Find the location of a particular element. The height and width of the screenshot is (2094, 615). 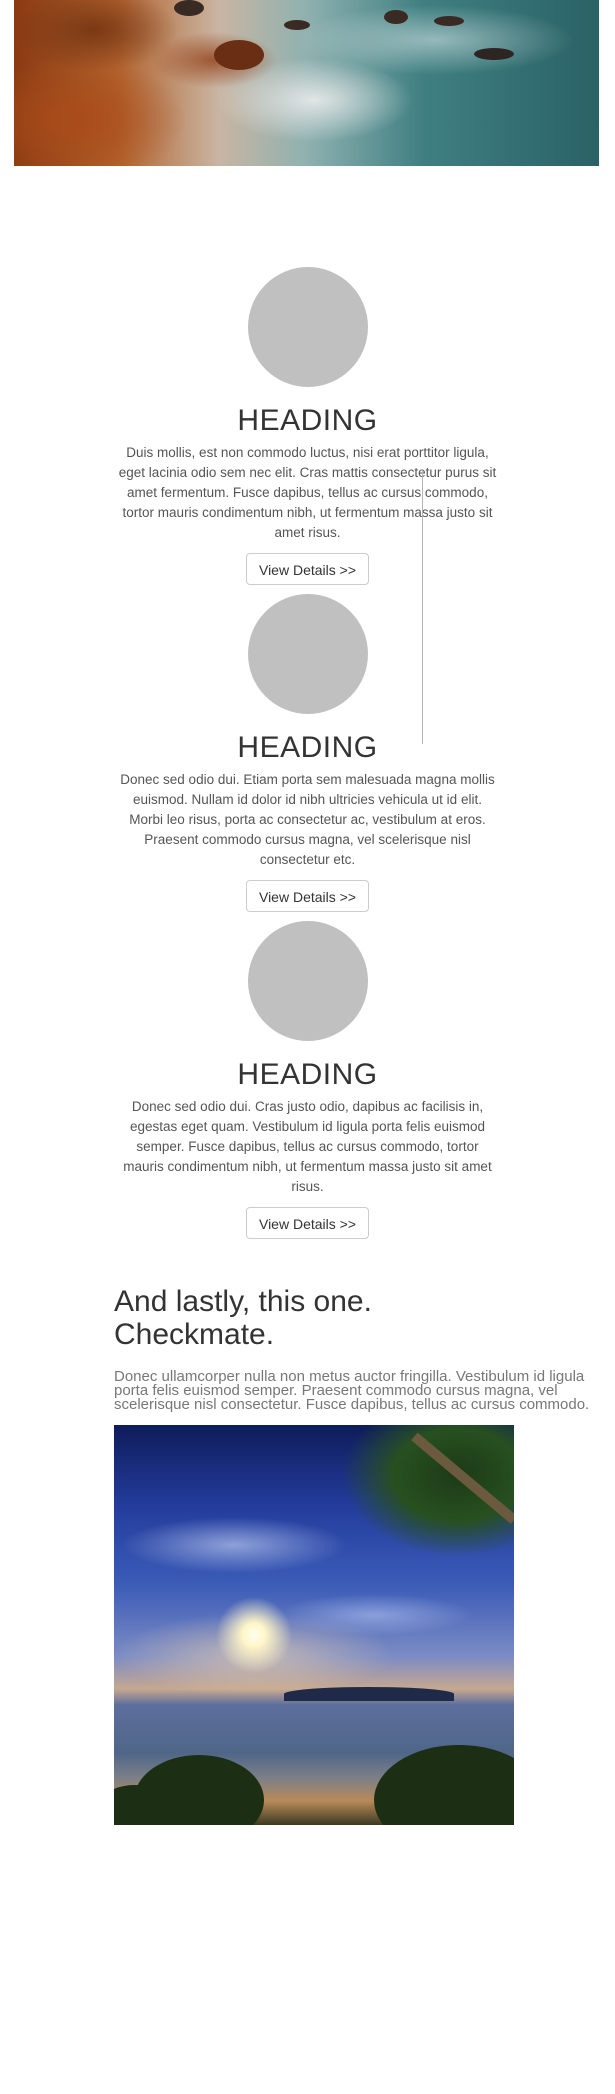

featurette-heading: And lastly, this one. Checkmate. is located at coordinates (364, 1318).